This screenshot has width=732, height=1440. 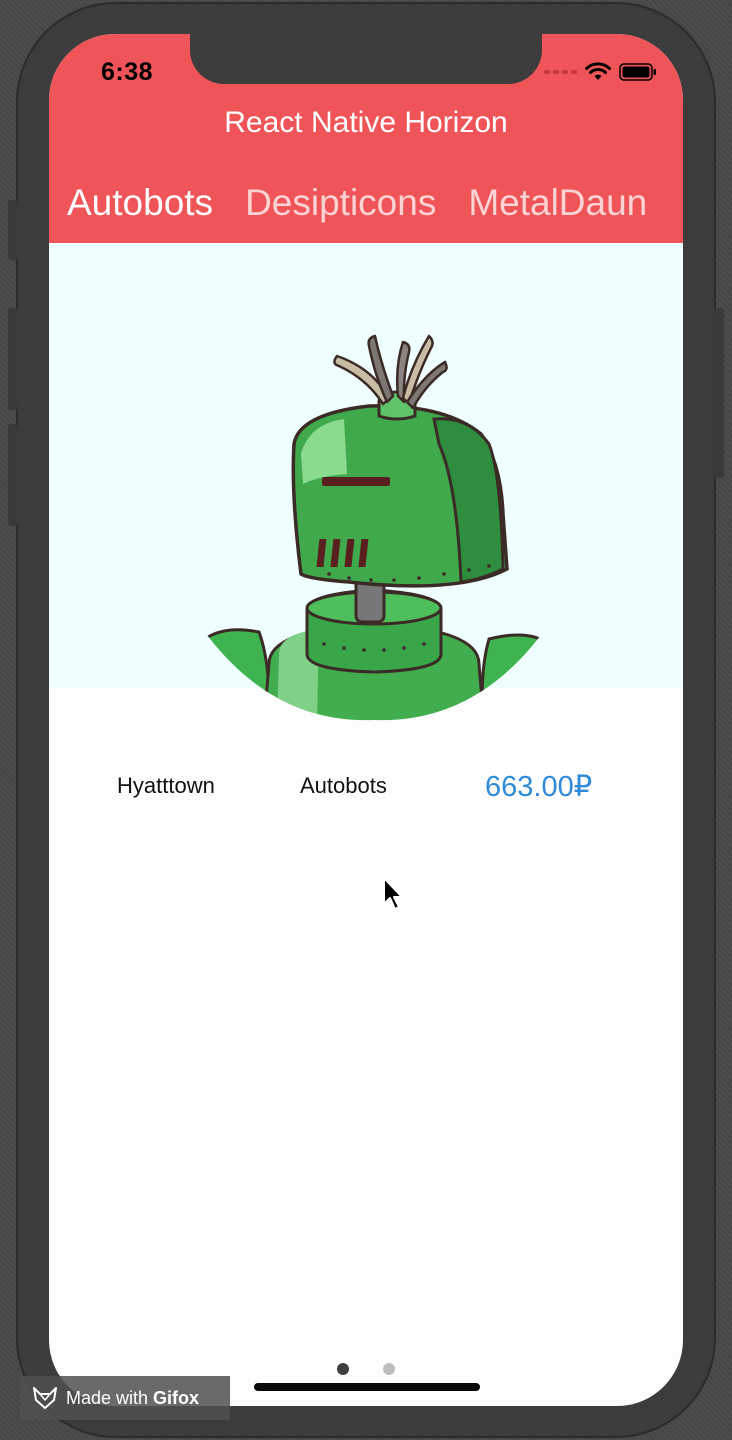 What do you see at coordinates (637, 72) in the screenshot?
I see `battery-icon` at bounding box center [637, 72].